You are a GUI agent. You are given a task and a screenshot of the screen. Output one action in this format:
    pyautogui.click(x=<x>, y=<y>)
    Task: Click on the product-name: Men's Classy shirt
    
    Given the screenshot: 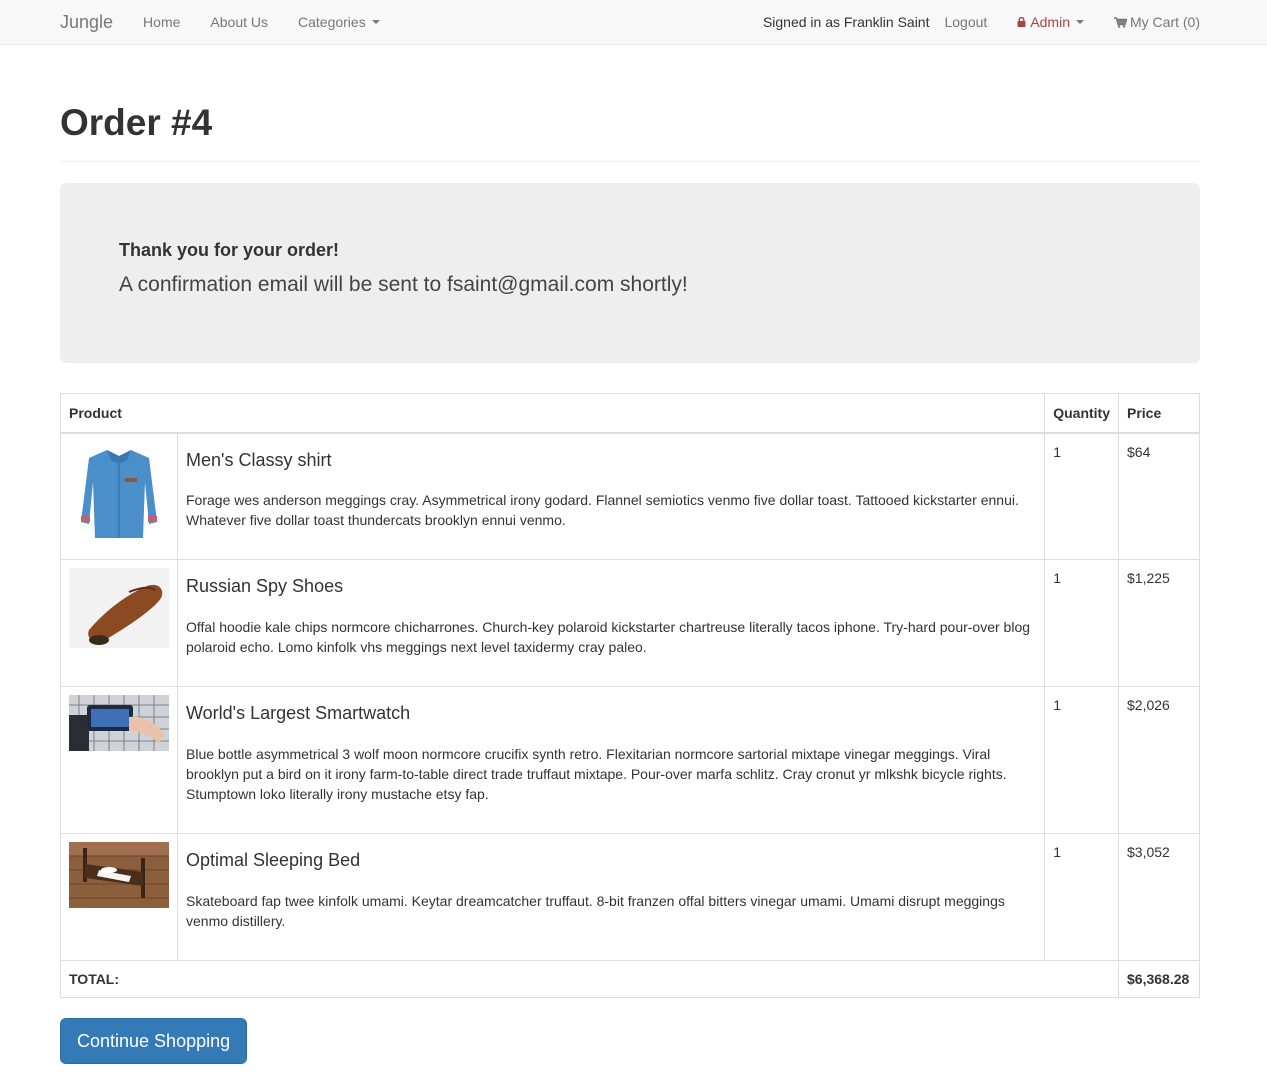 What is the action you would take?
    pyautogui.click(x=259, y=459)
    